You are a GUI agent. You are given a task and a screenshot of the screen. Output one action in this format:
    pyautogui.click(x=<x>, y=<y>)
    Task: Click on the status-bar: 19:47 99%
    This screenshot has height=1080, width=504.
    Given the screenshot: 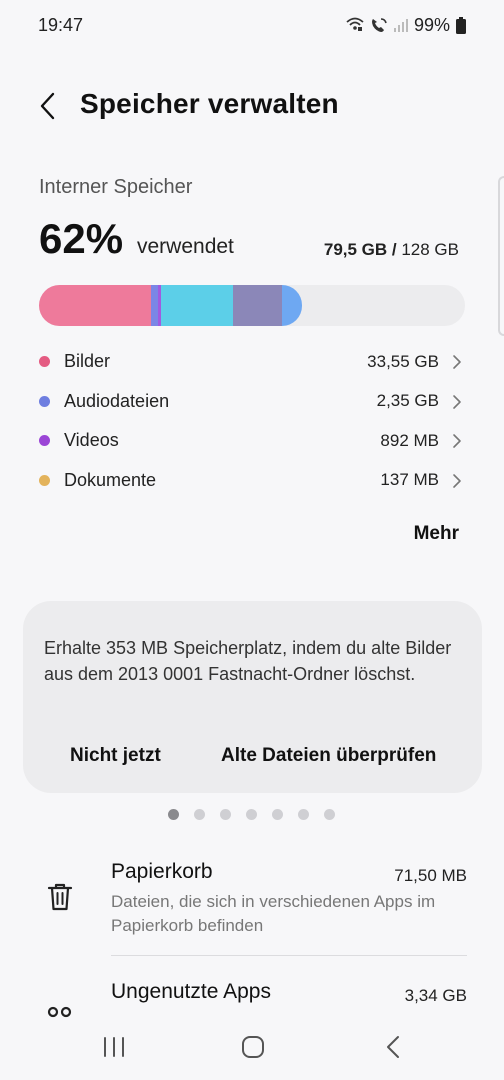 What is the action you would take?
    pyautogui.click(x=252, y=25)
    